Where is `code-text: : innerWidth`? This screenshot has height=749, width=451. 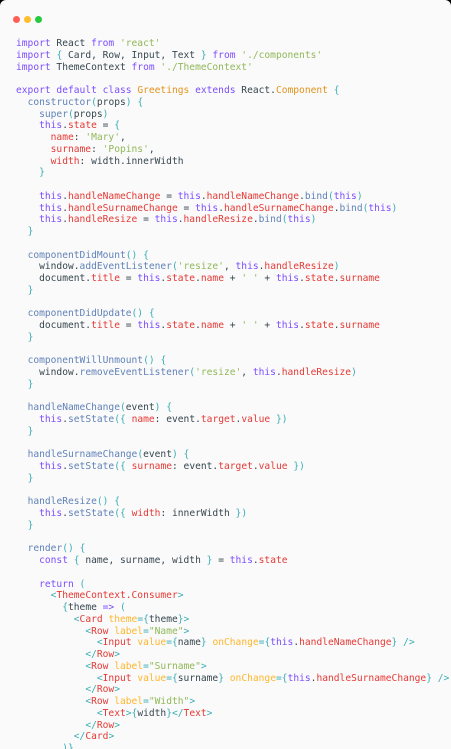
code-text: : innerWidth is located at coordinates (198, 513).